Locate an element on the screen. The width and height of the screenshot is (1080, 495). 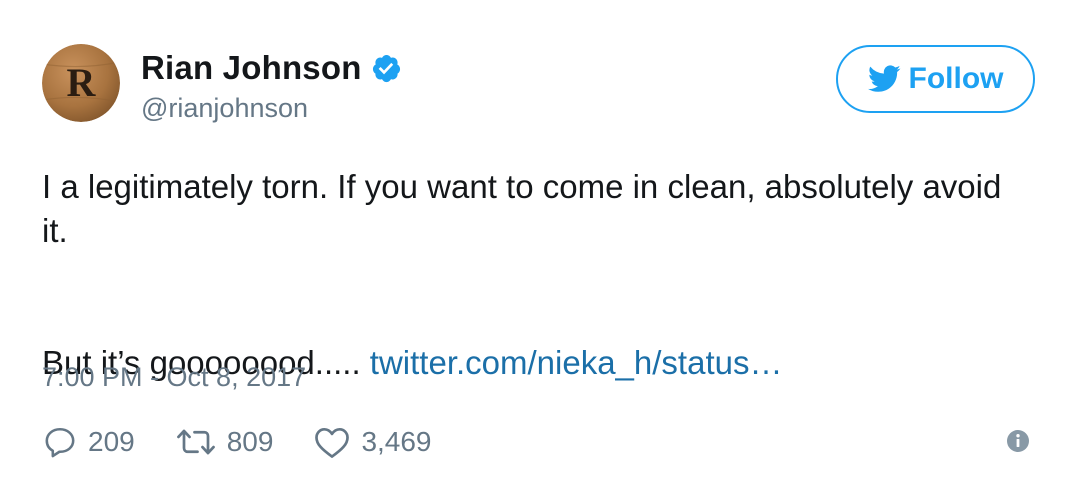
info-icon is located at coordinates (1018, 441).